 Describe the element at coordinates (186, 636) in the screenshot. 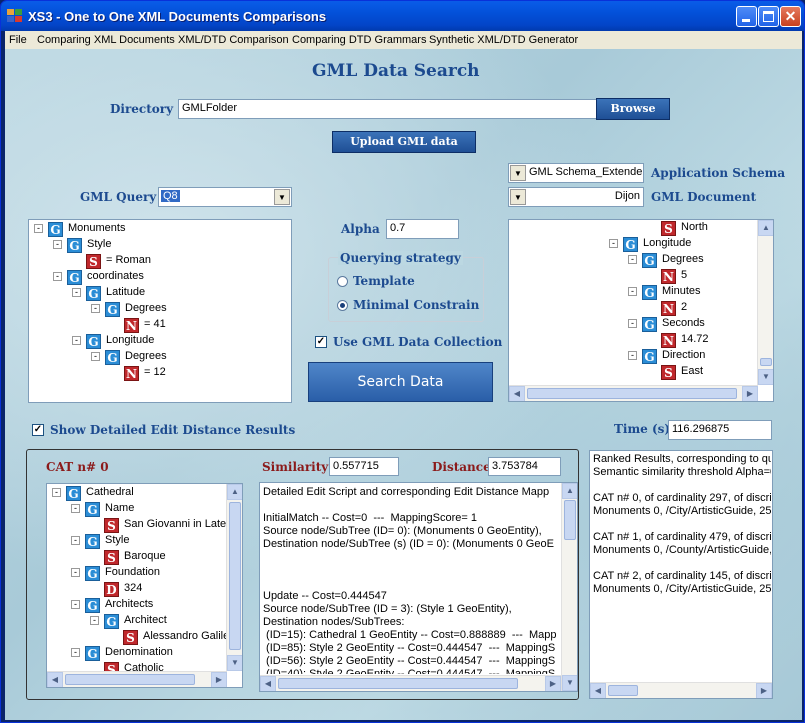

I see `tree-node-label: Alessandro Galile` at that location.